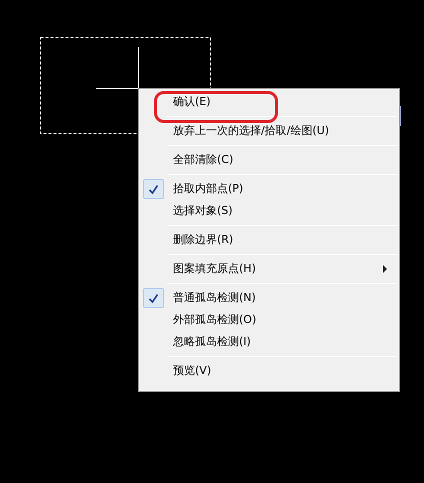 Image resolution: width=424 pixels, height=483 pixels. I want to click on menu-item: 拾取内部点(P), so click(269, 189).